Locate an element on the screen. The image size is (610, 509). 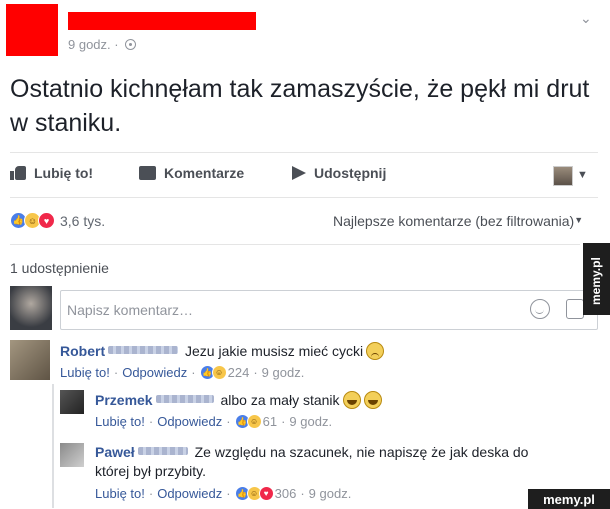
comment-filter-dropdown: Najlepsze komentarze (bez filtrowania)▼ is located at coordinates (458, 221).